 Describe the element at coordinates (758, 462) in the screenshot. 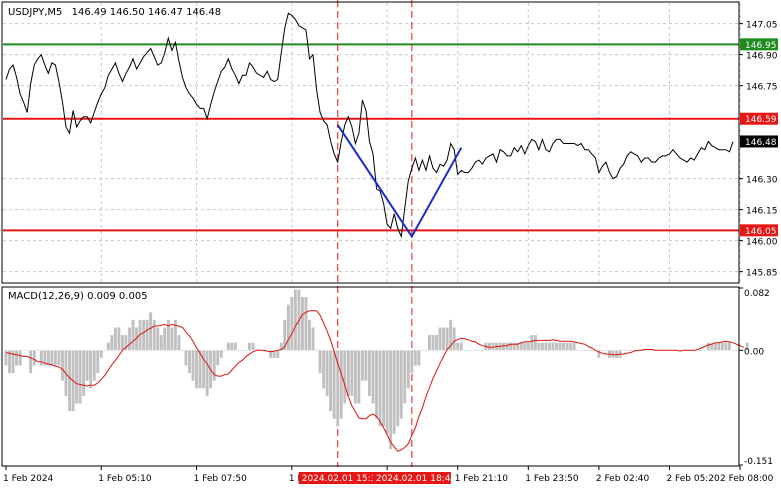

I see `macd-tick-label: -0.151` at that location.